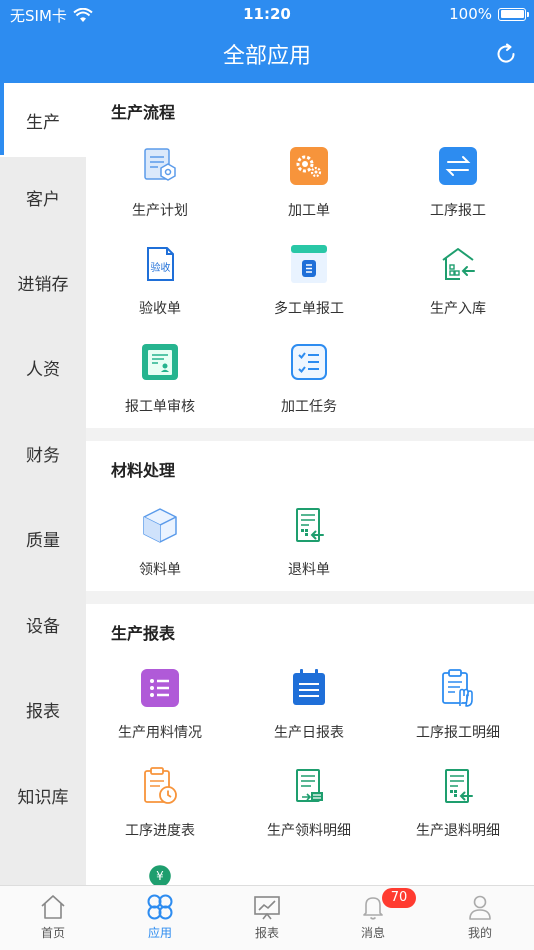 The width and height of the screenshot is (534, 950). What do you see at coordinates (143, 633) in the screenshot?
I see `section-title: 生产报表` at bounding box center [143, 633].